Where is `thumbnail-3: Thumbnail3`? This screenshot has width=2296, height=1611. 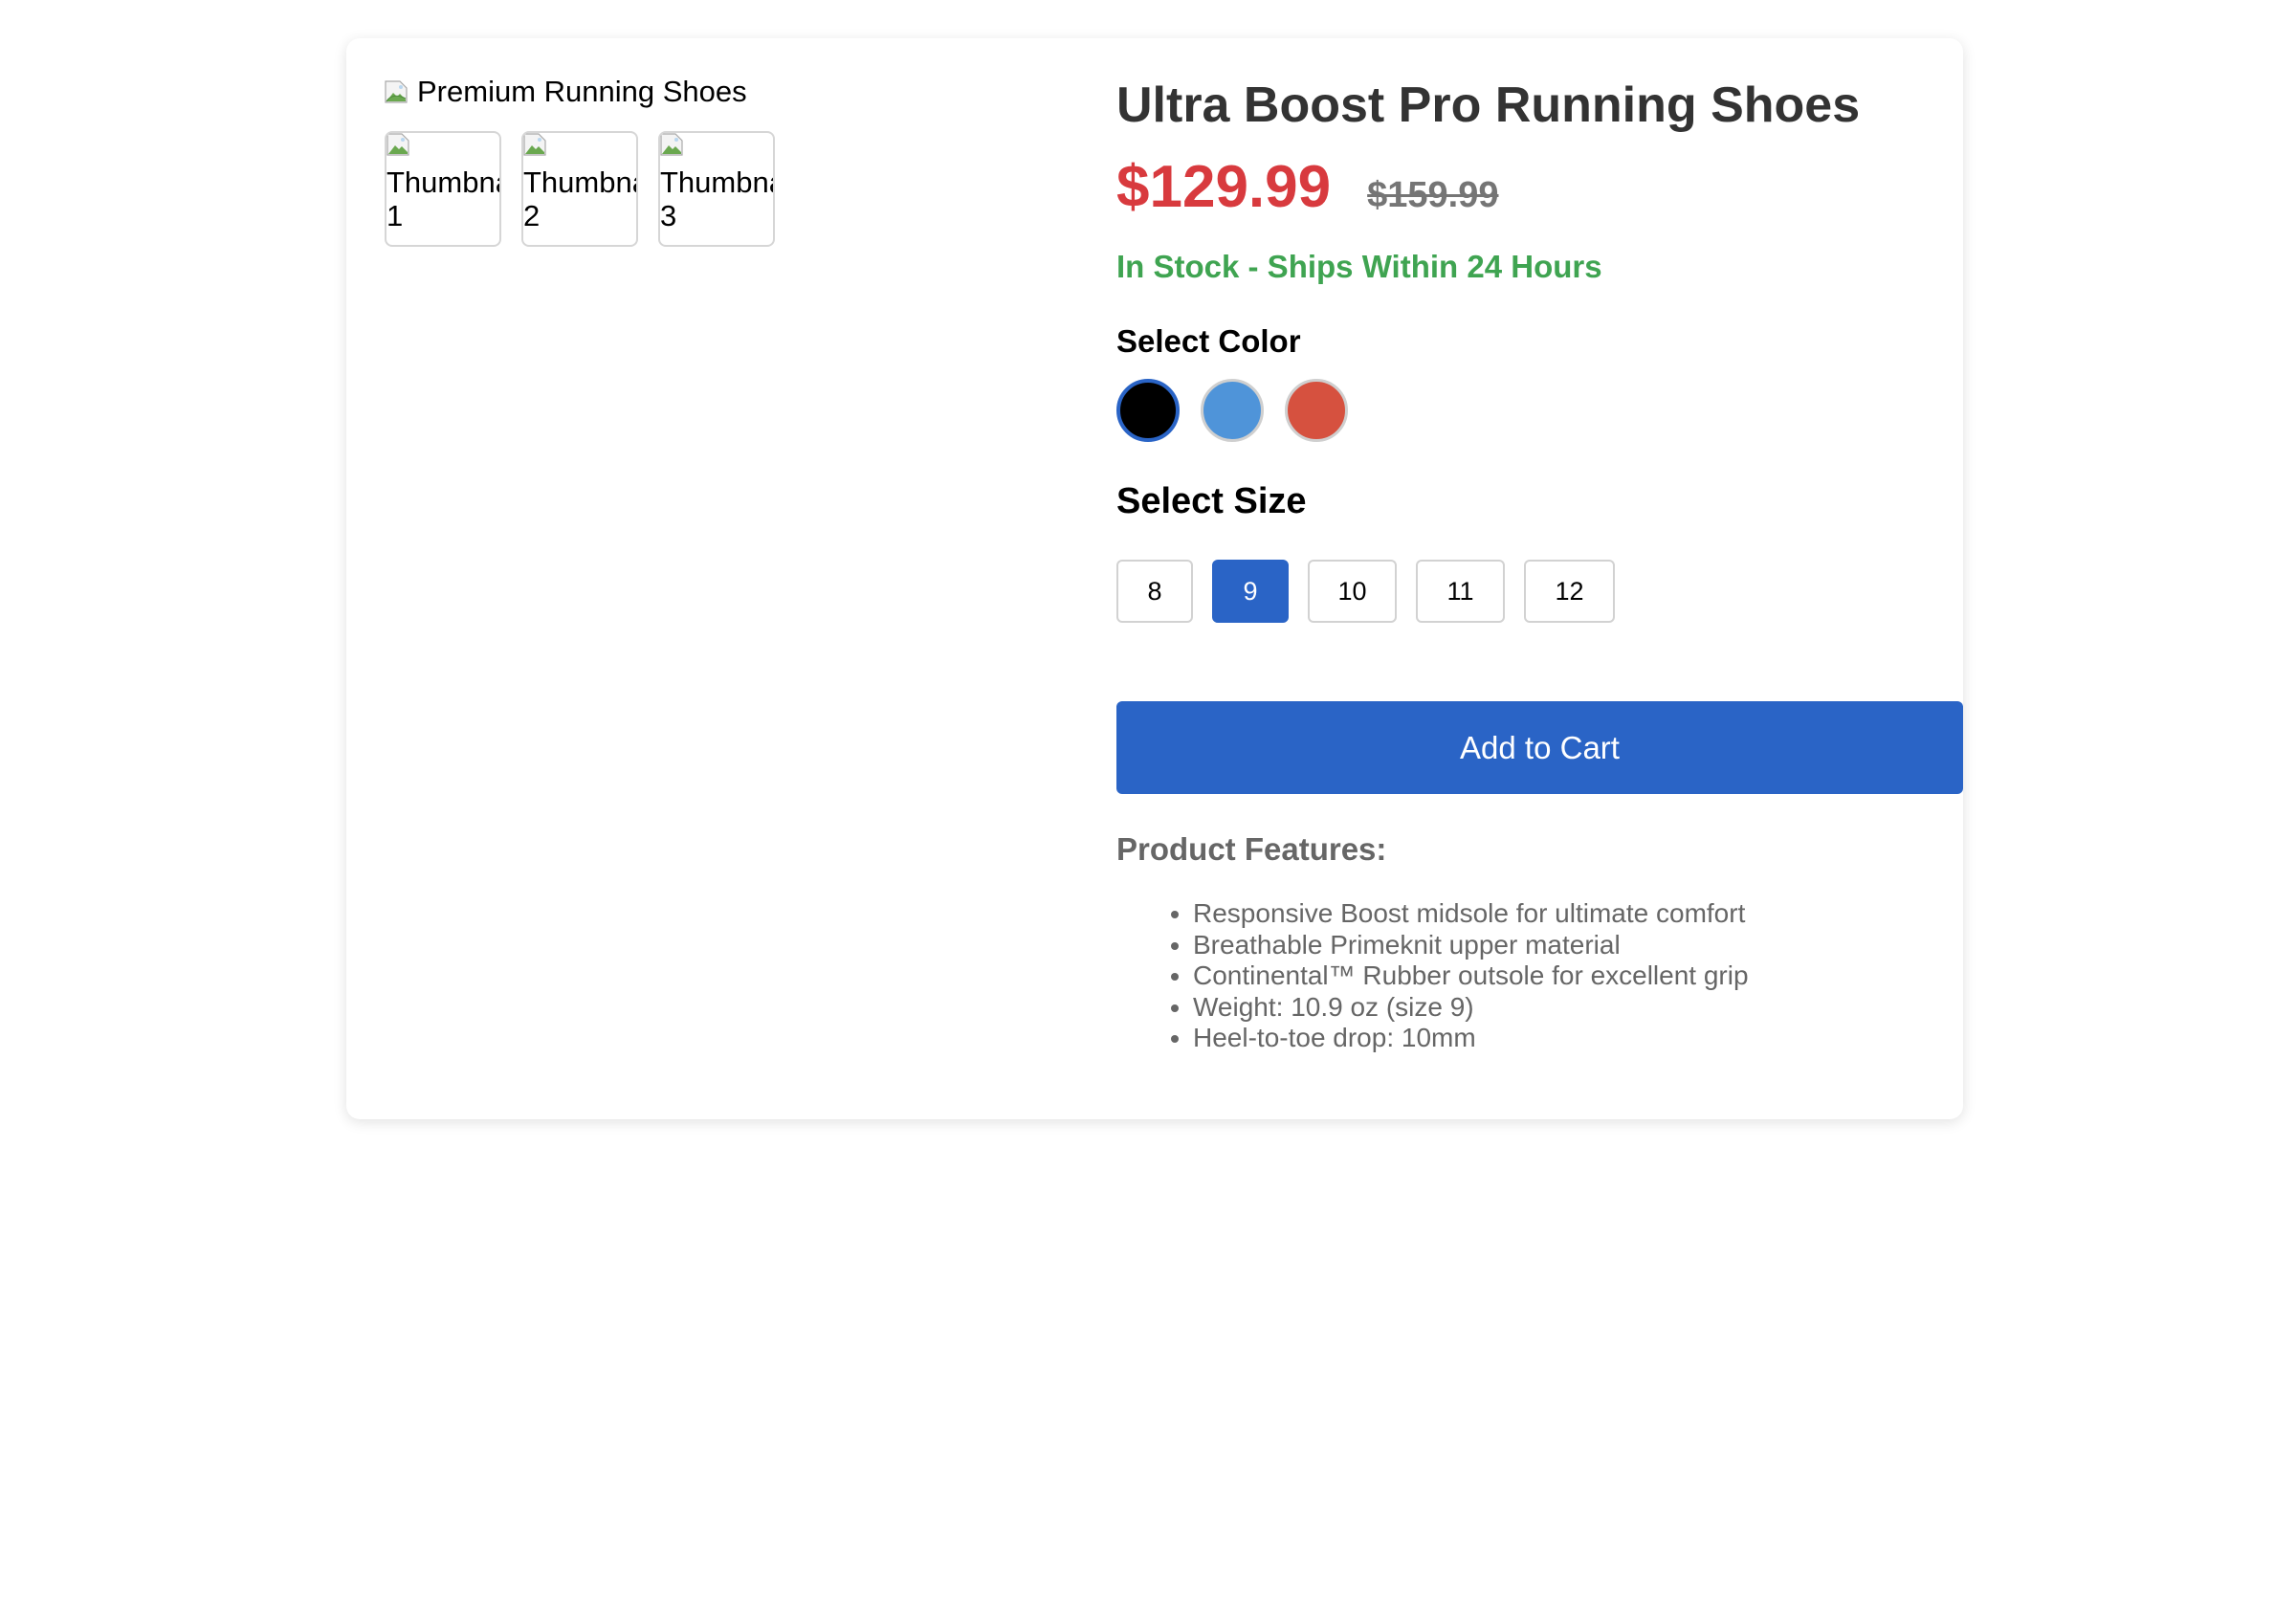 thumbnail-3: Thumbnail3 is located at coordinates (716, 189).